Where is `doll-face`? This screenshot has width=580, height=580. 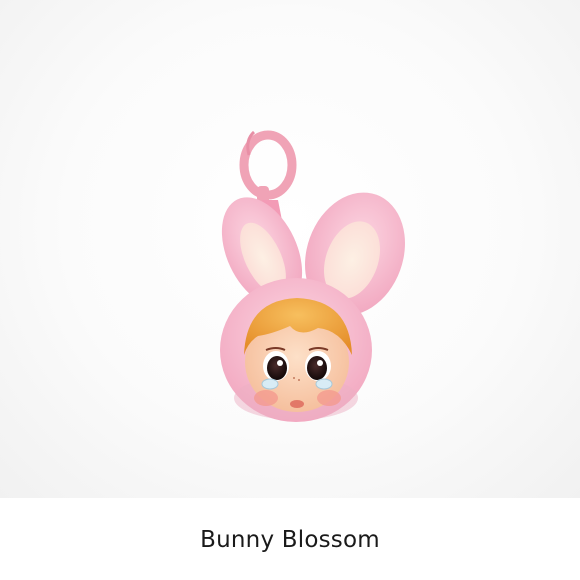 doll-face is located at coordinates (298, 355).